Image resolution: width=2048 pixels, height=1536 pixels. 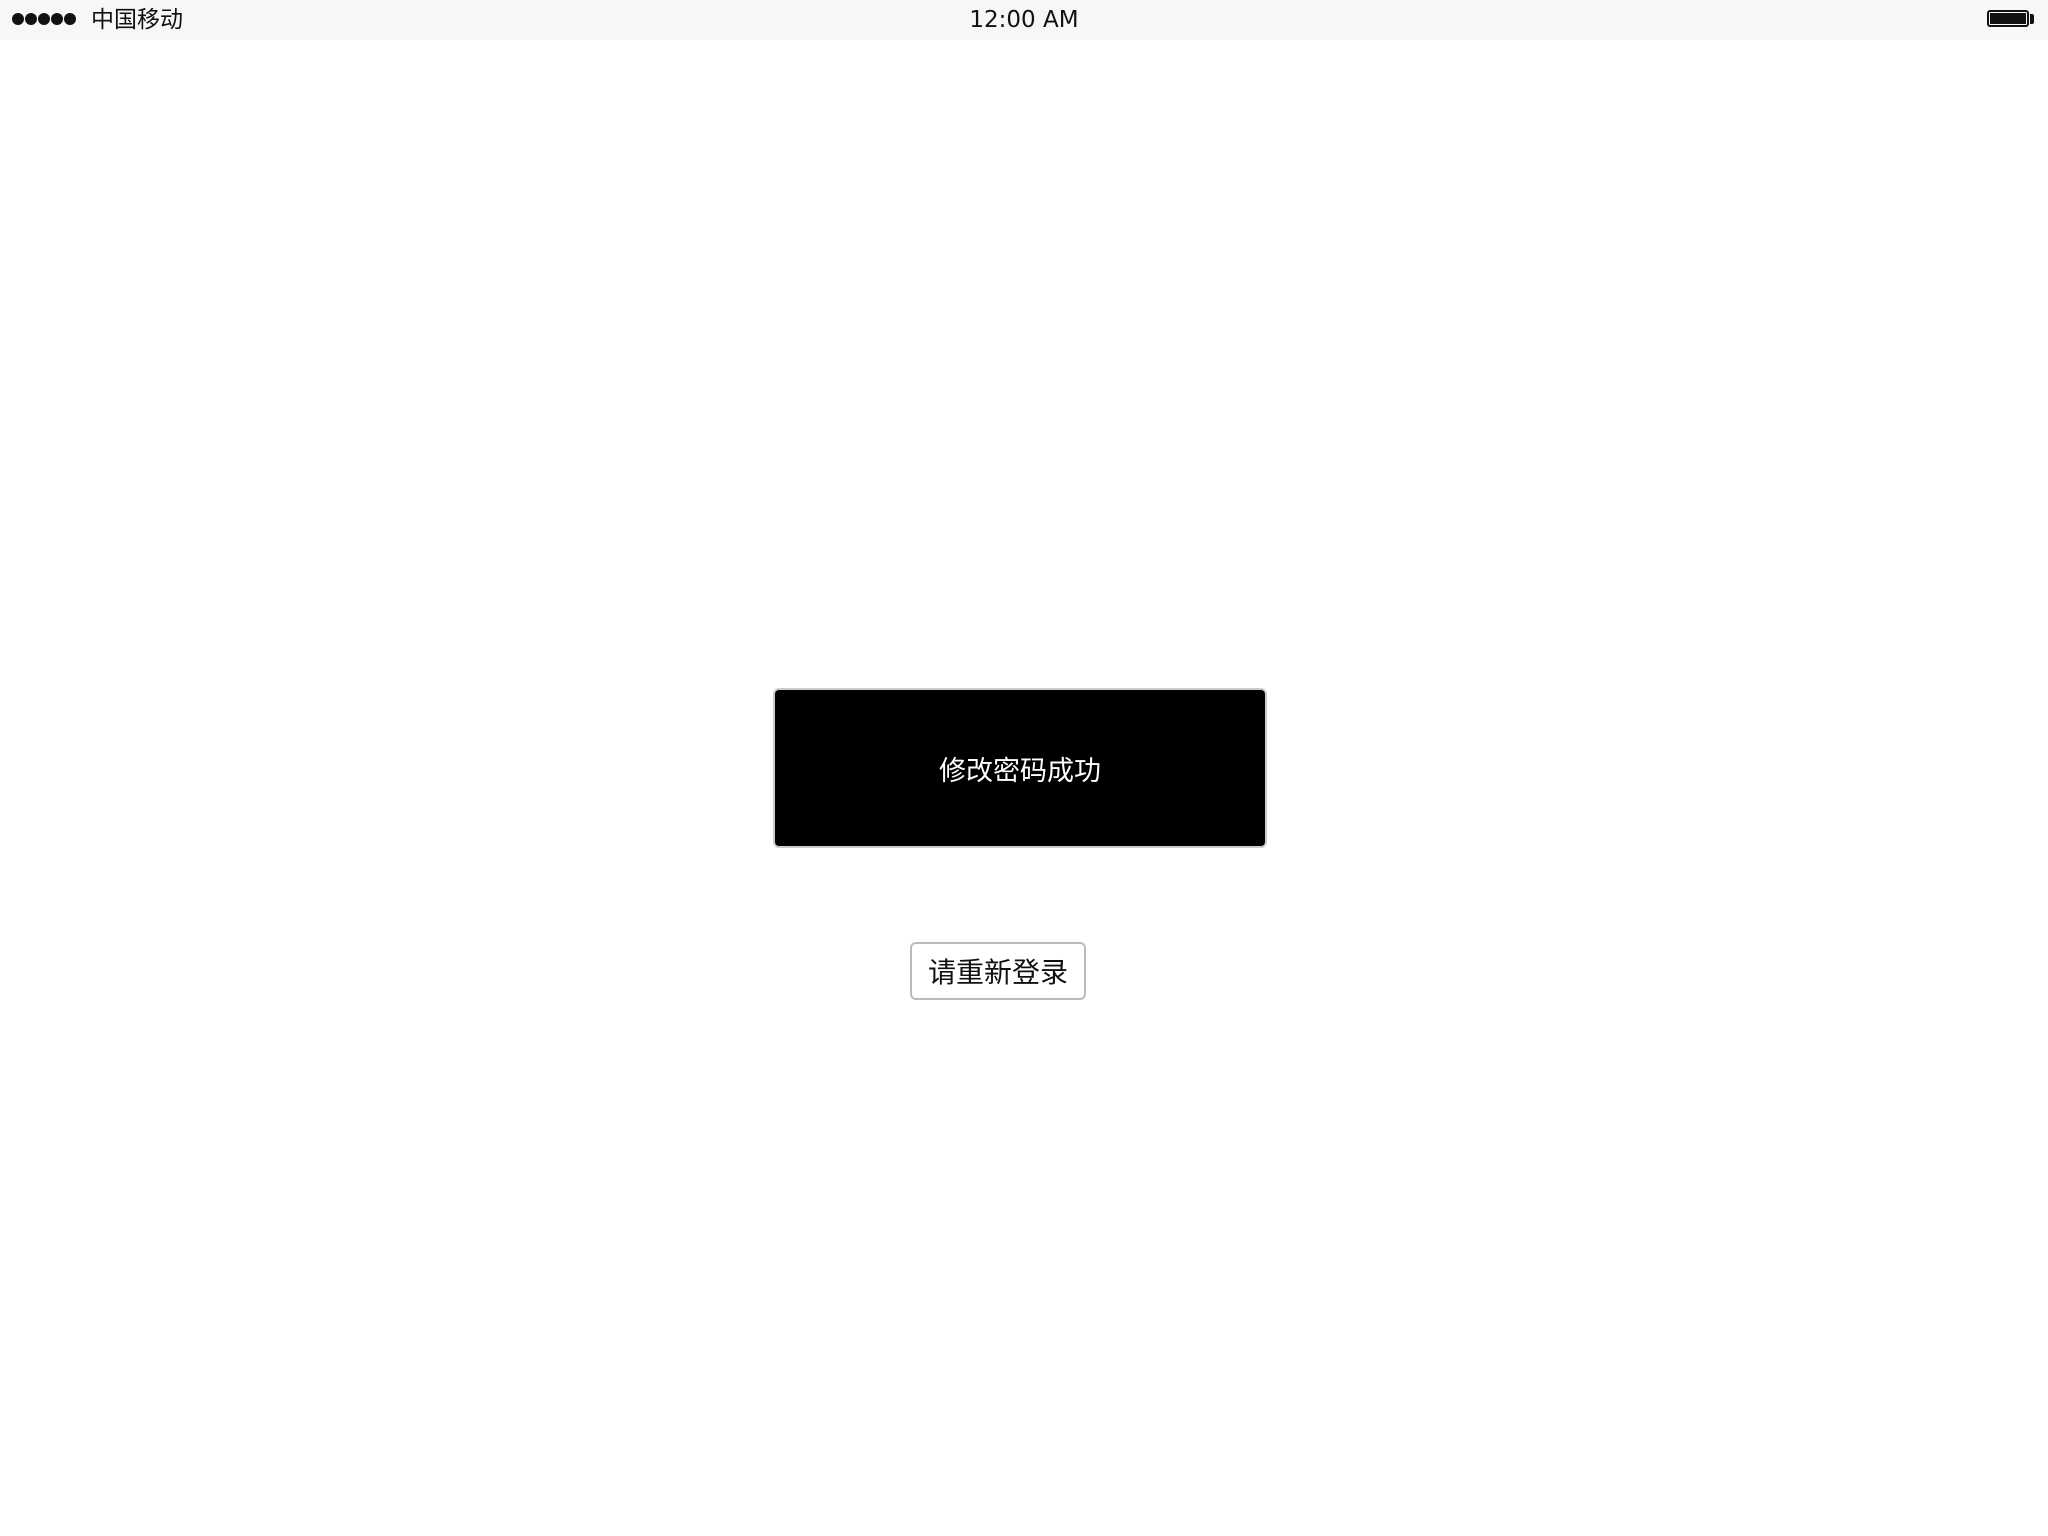 I want to click on battery-icon, so click(x=2008, y=18).